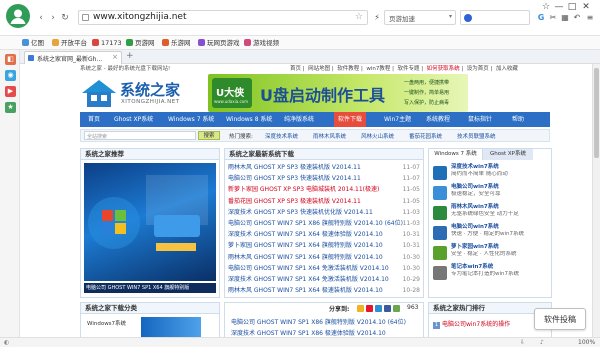 Image resolution: width=600 pixels, height=347 pixels. What do you see at coordinates (150, 222) in the screenshot?
I see `recommend-image` at bounding box center [150, 222].